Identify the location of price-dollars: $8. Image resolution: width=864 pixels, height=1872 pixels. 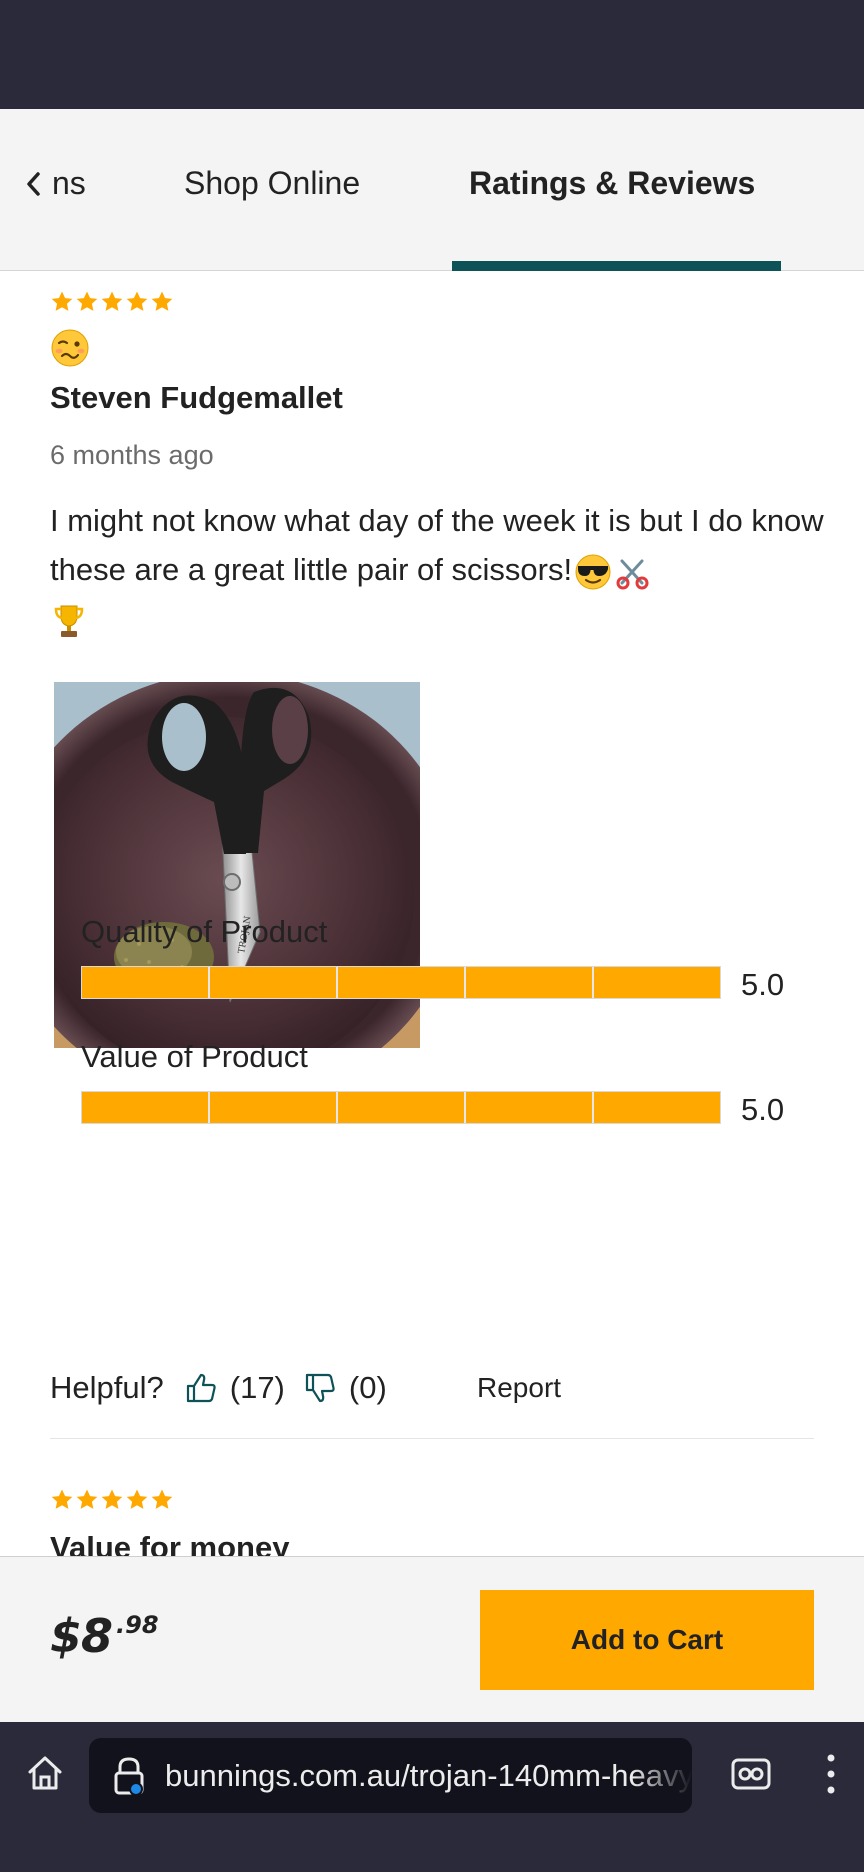
(81, 1636).